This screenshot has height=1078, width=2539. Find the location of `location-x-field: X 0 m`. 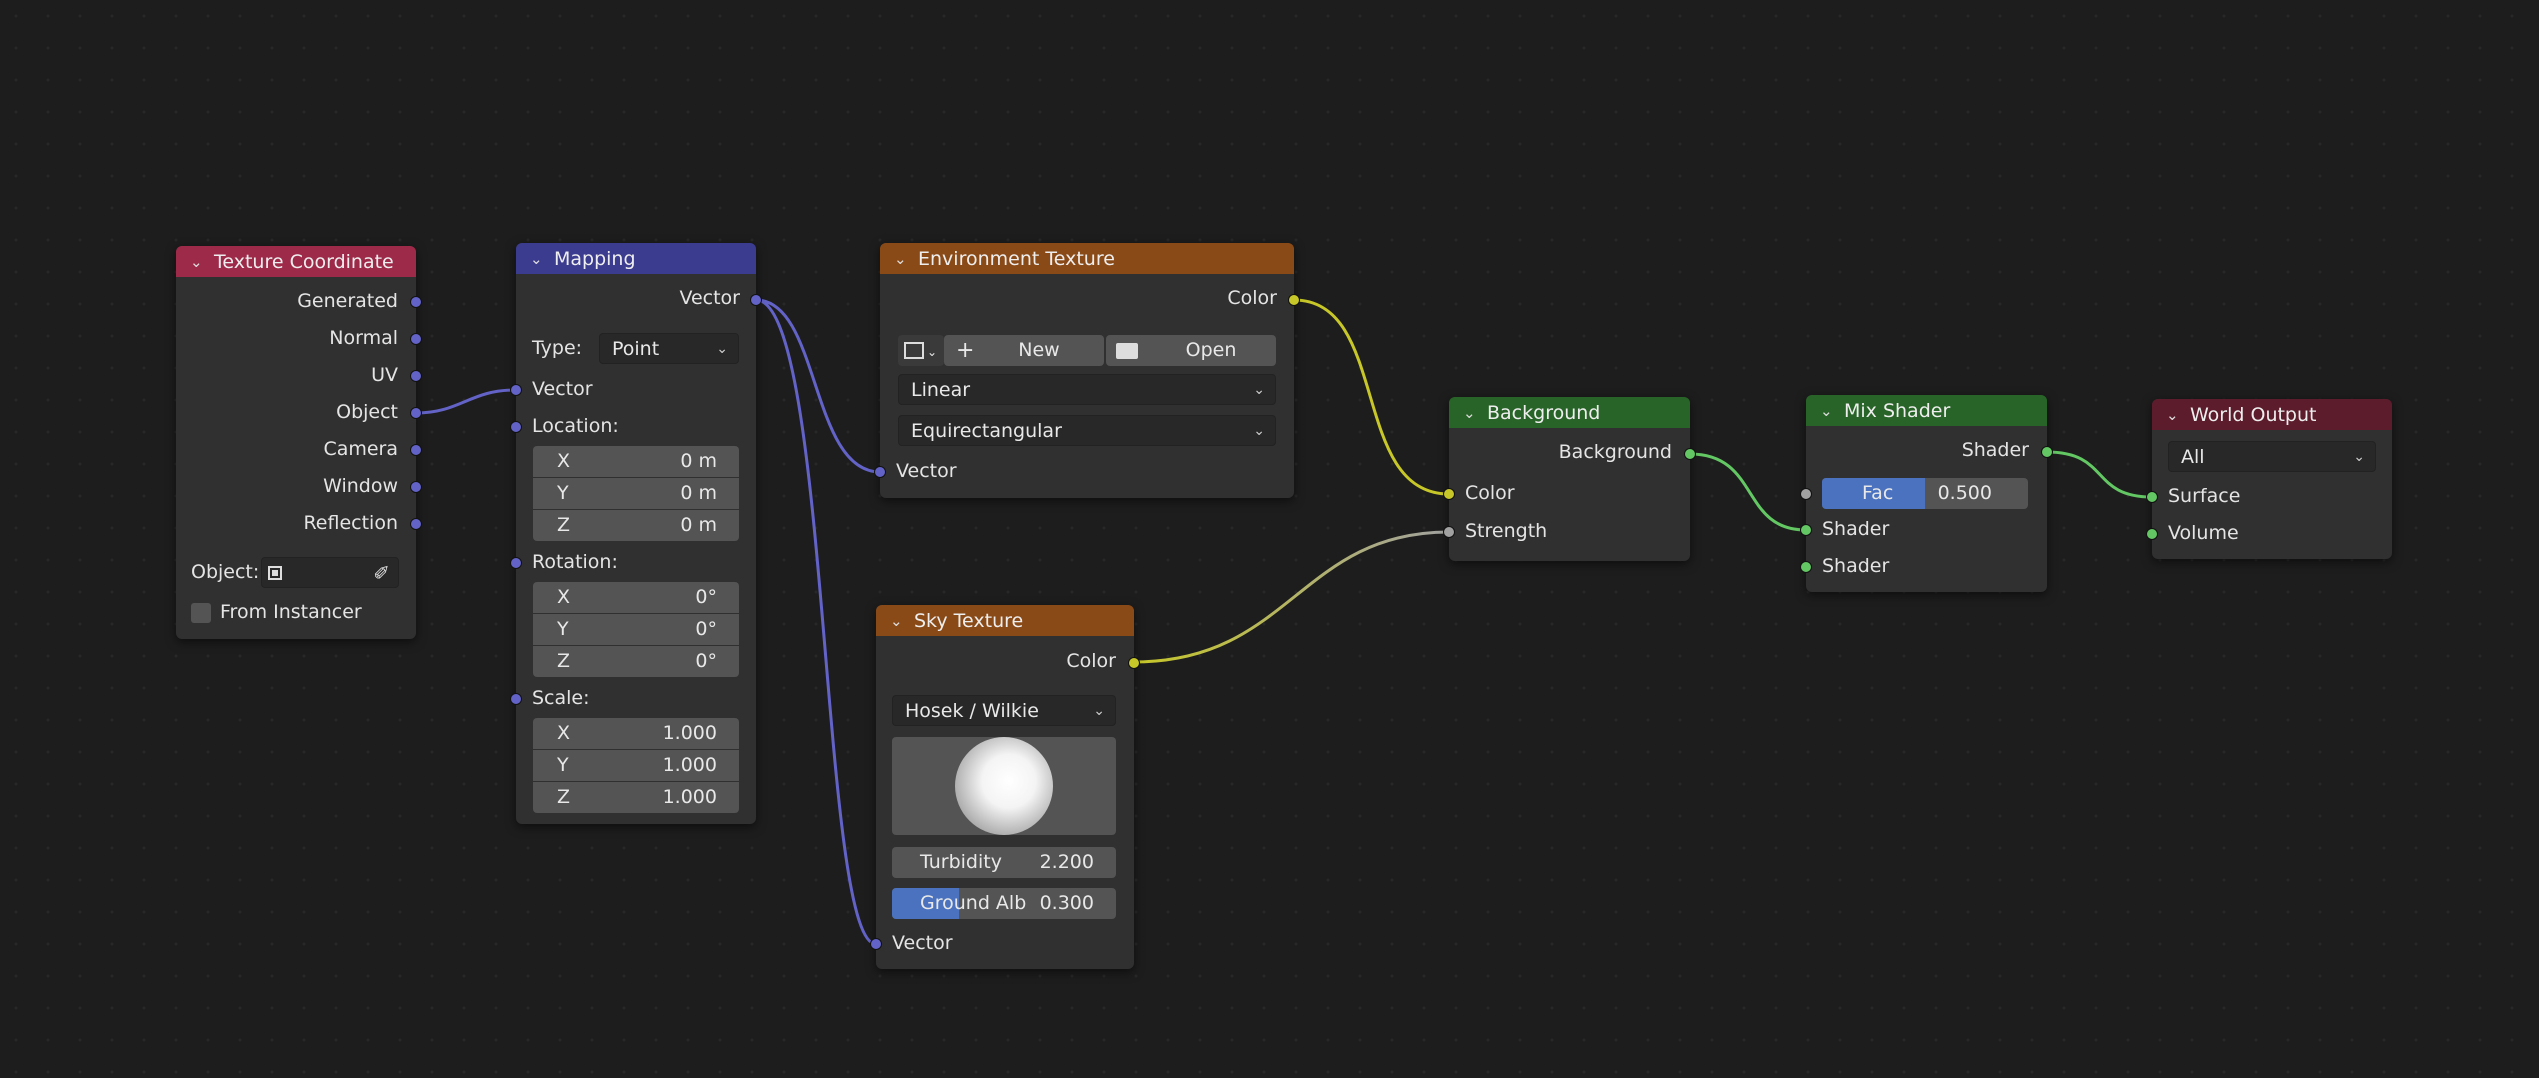

location-x-field: X 0 m is located at coordinates (636, 461).